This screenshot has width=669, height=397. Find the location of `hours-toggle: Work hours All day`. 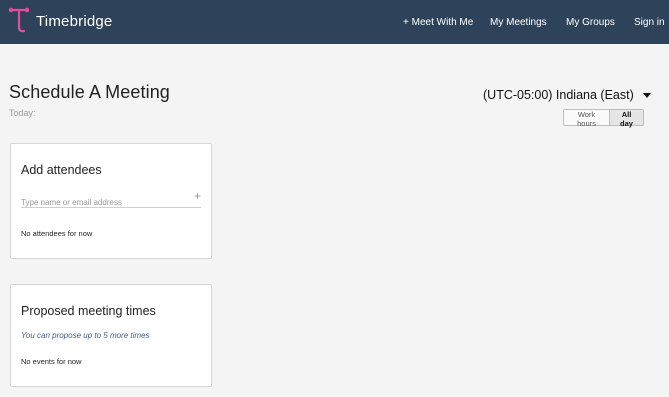

hours-toggle: Work hours All day is located at coordinates (603, 118).